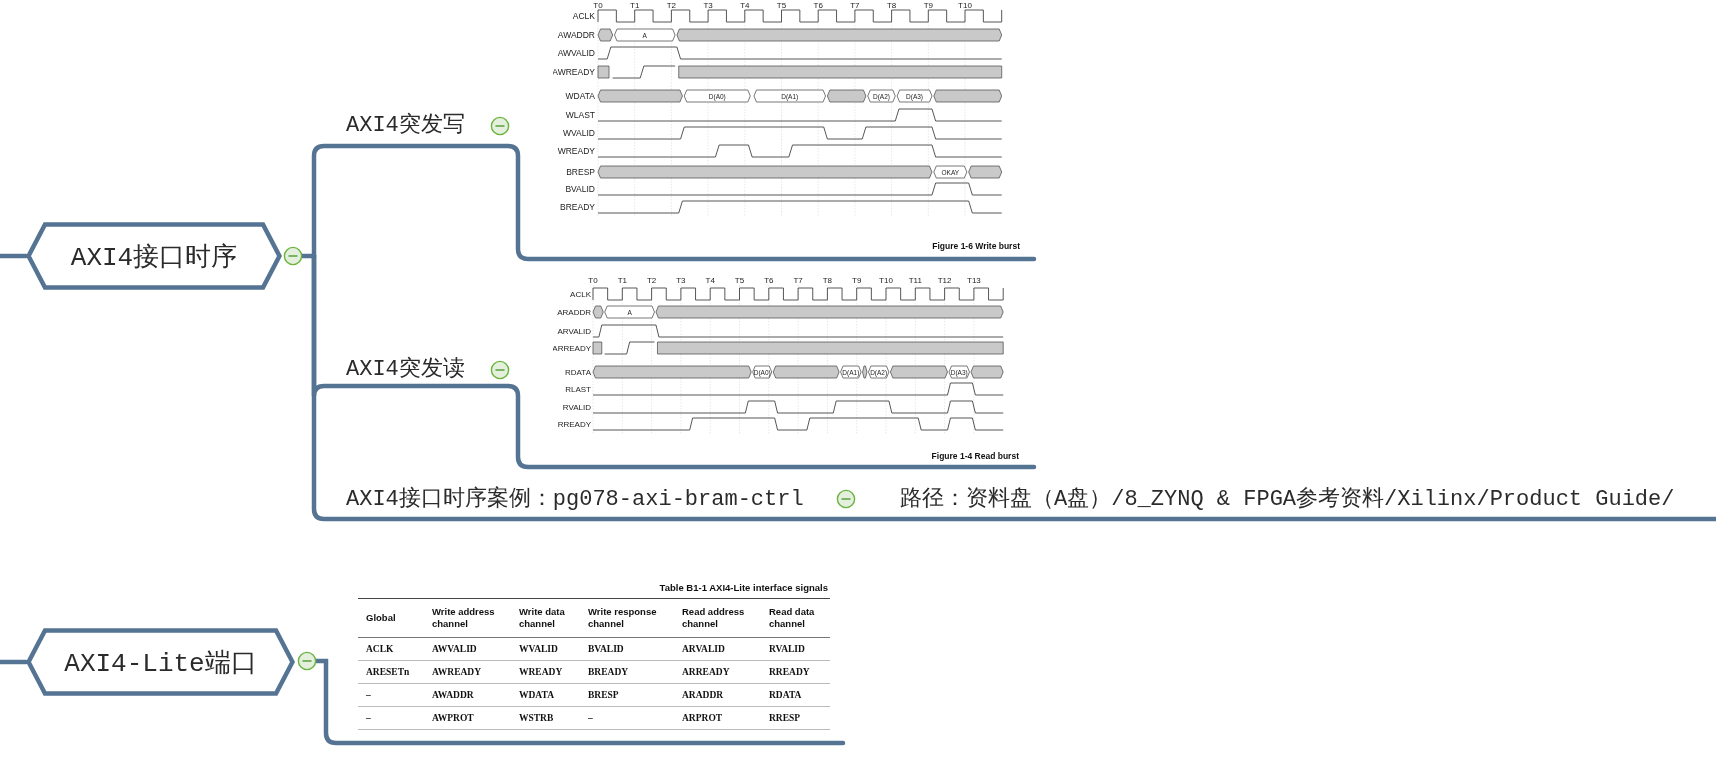 The width and height of the screenshot is (1716, 764). I want to click on table-cell: RDATA, so click(795, 695).